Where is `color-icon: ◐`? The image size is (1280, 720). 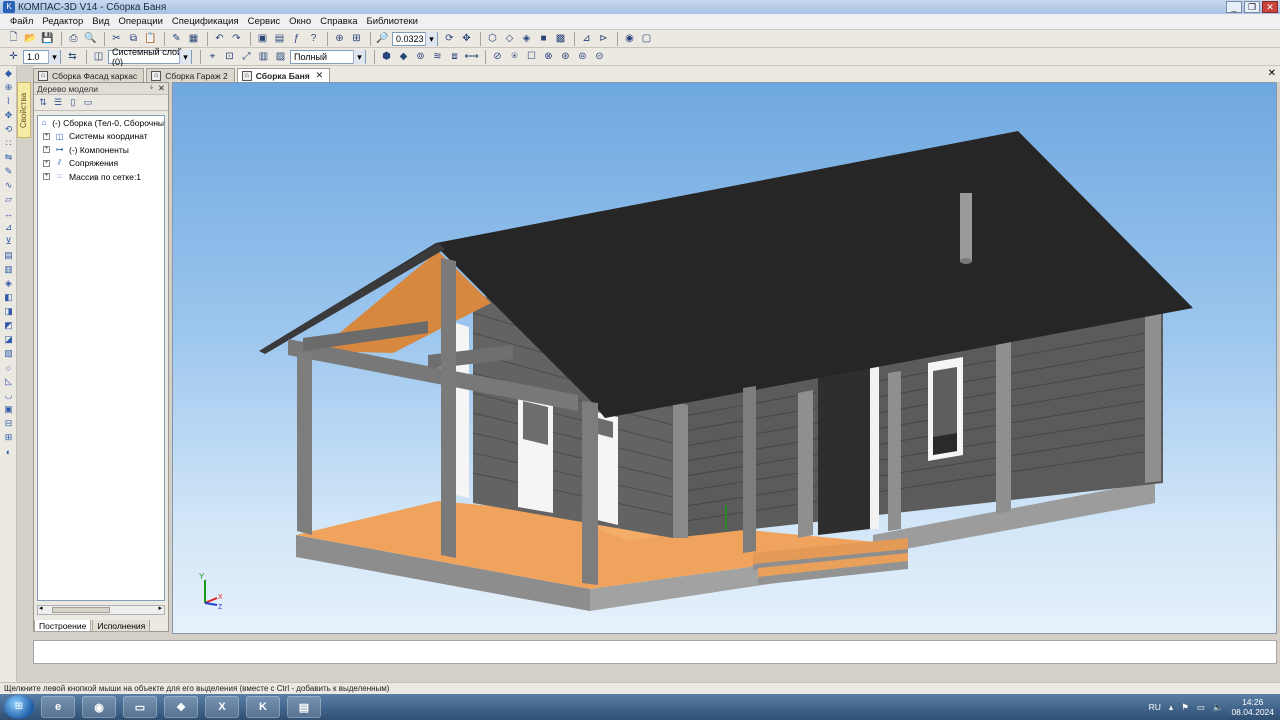 color-icon: ◐ is located at coordinates (8, 451).